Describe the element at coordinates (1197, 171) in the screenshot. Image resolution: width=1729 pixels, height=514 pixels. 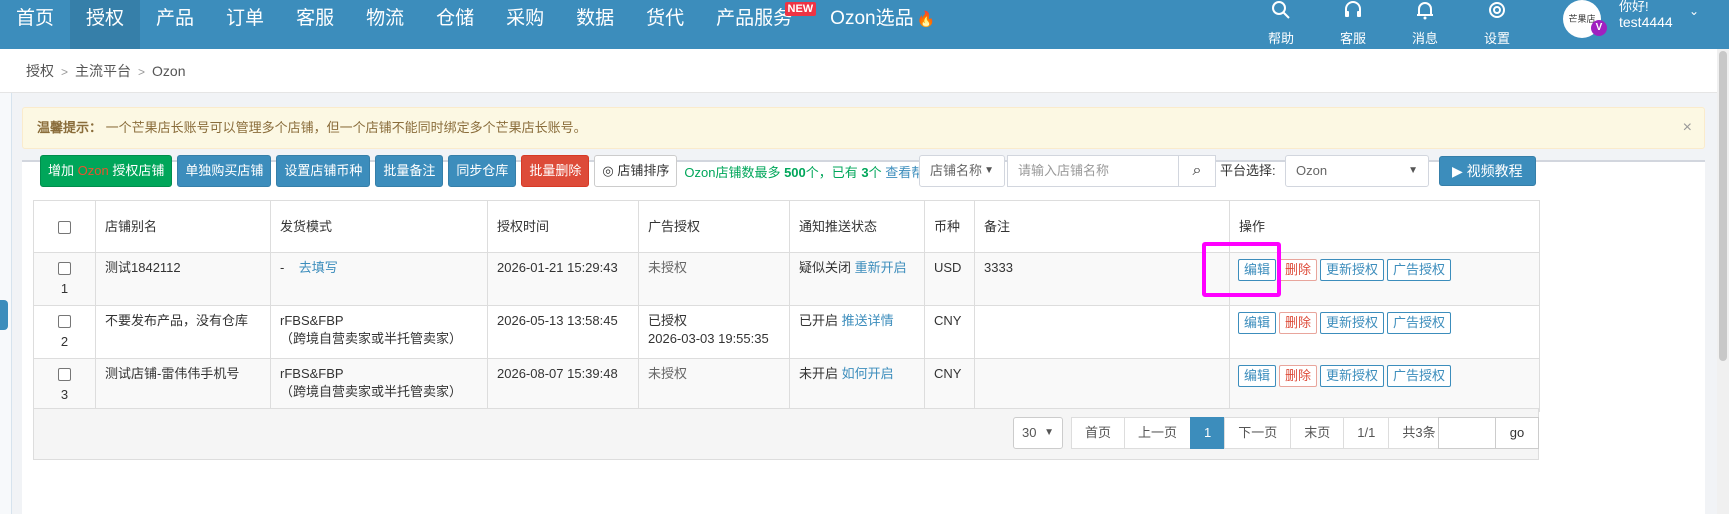
I see `search-button: ⌕` at that location.